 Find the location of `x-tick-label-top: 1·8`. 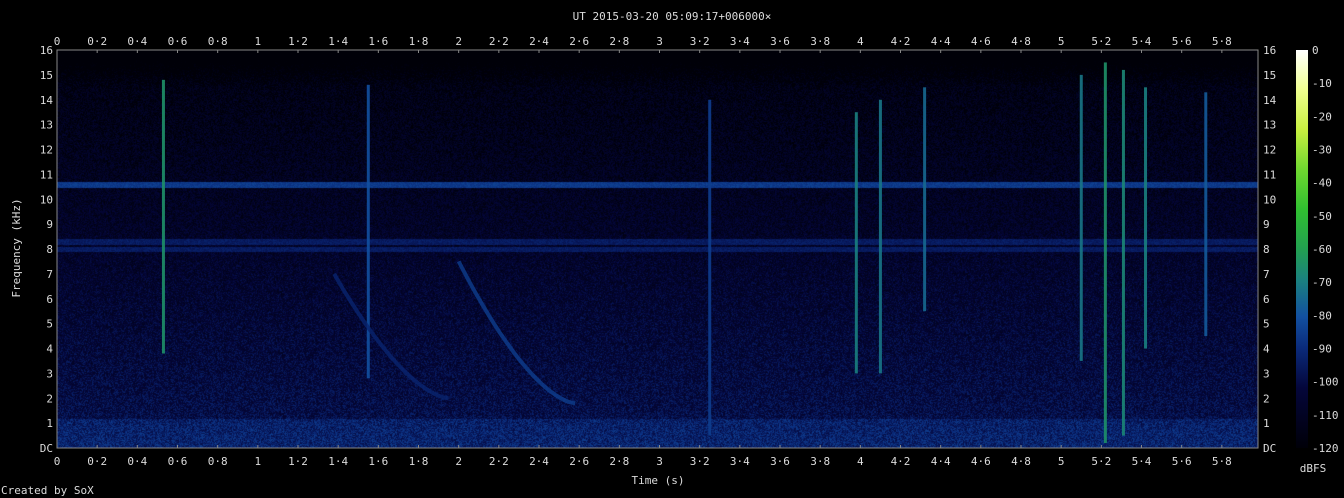

x-tick-label-top: 1·8 is located at coordinates (419, 41).